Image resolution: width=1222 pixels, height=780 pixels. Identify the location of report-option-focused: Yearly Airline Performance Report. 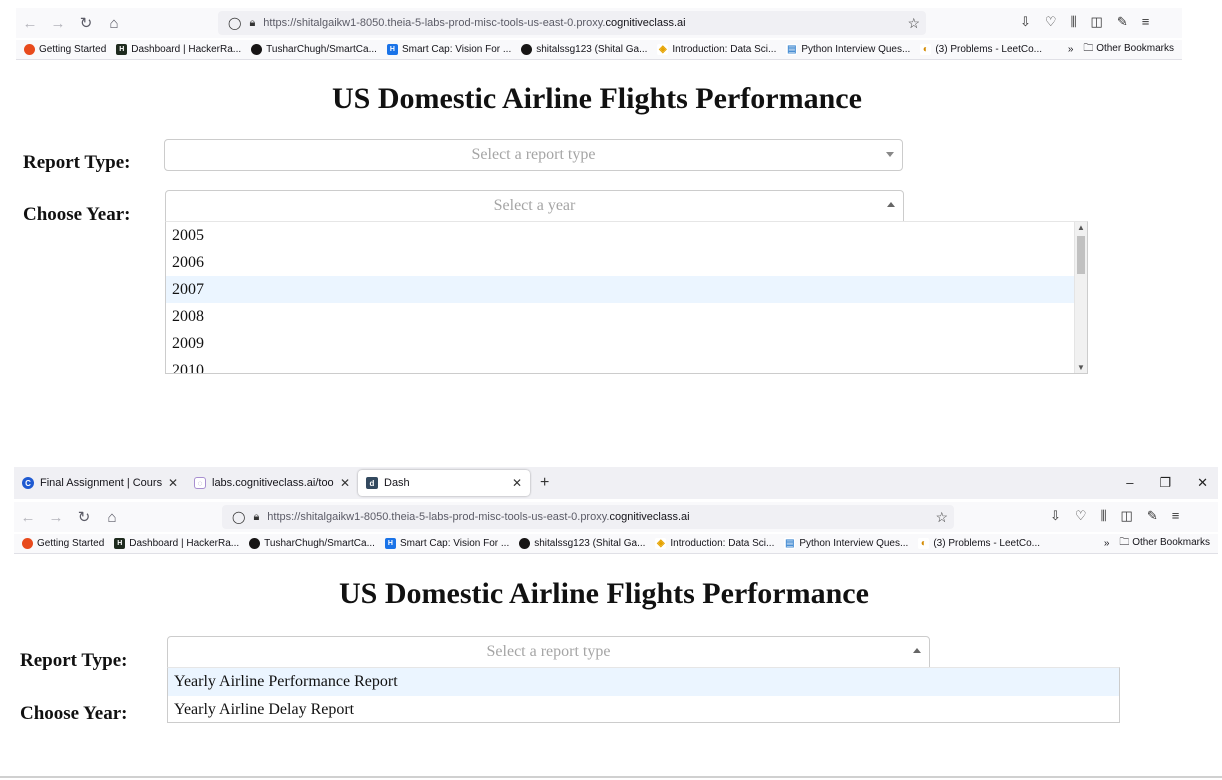
(643, 682).